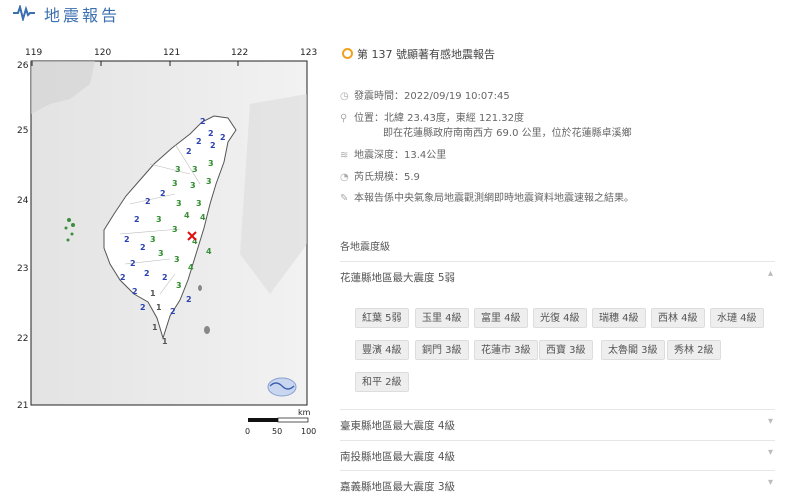  I want to click on chevron-up-icon: ▴, so click(770, 273).